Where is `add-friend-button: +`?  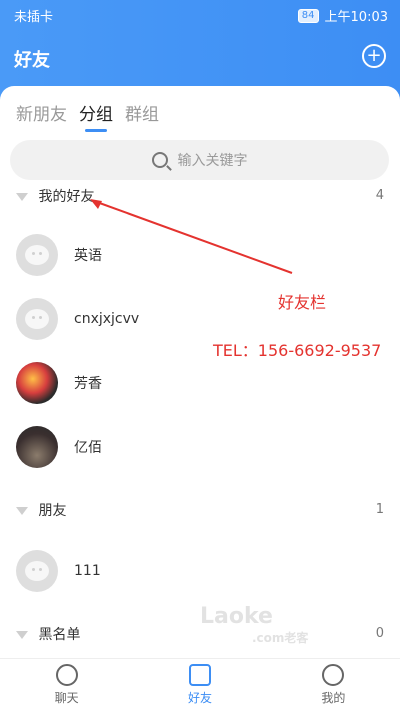 add-friend-button: + is located at coordinates (374, 56).